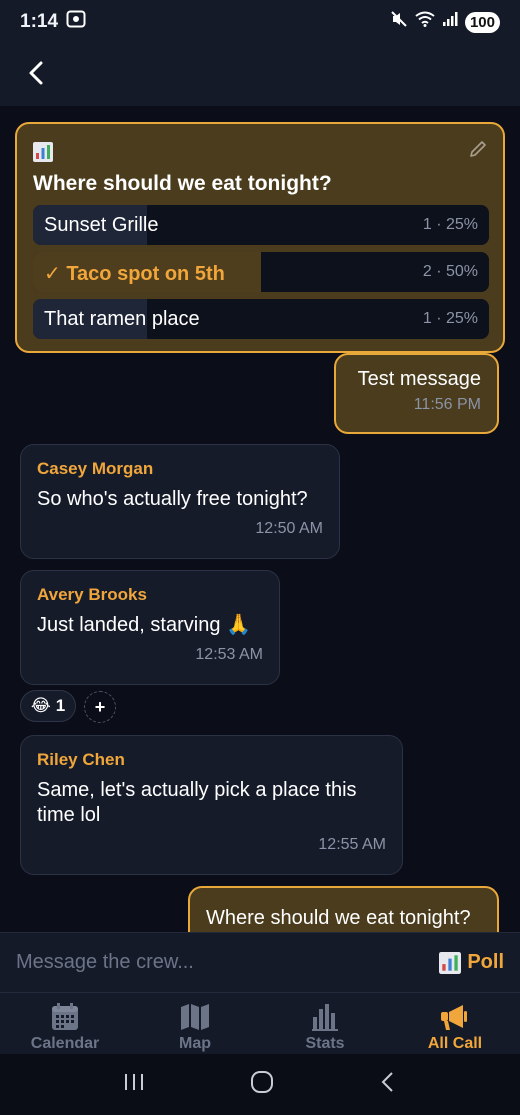  I want to click on message-time: 12:50 AM, so click(289, 528).